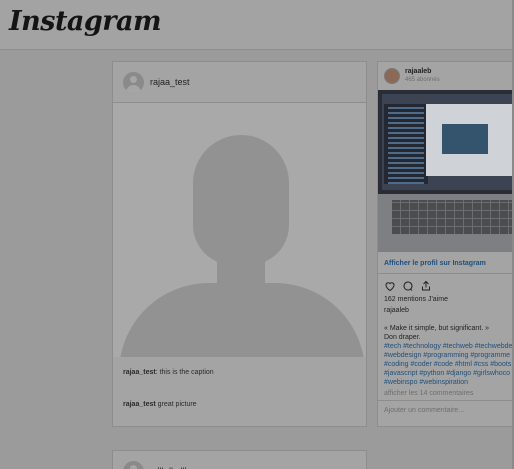 Image resolution: width=514 pixels, height=469 pixels. Describe the element at coordinates (446, 171) in the screenshot. I see `embed-photo-laptop` at that location.